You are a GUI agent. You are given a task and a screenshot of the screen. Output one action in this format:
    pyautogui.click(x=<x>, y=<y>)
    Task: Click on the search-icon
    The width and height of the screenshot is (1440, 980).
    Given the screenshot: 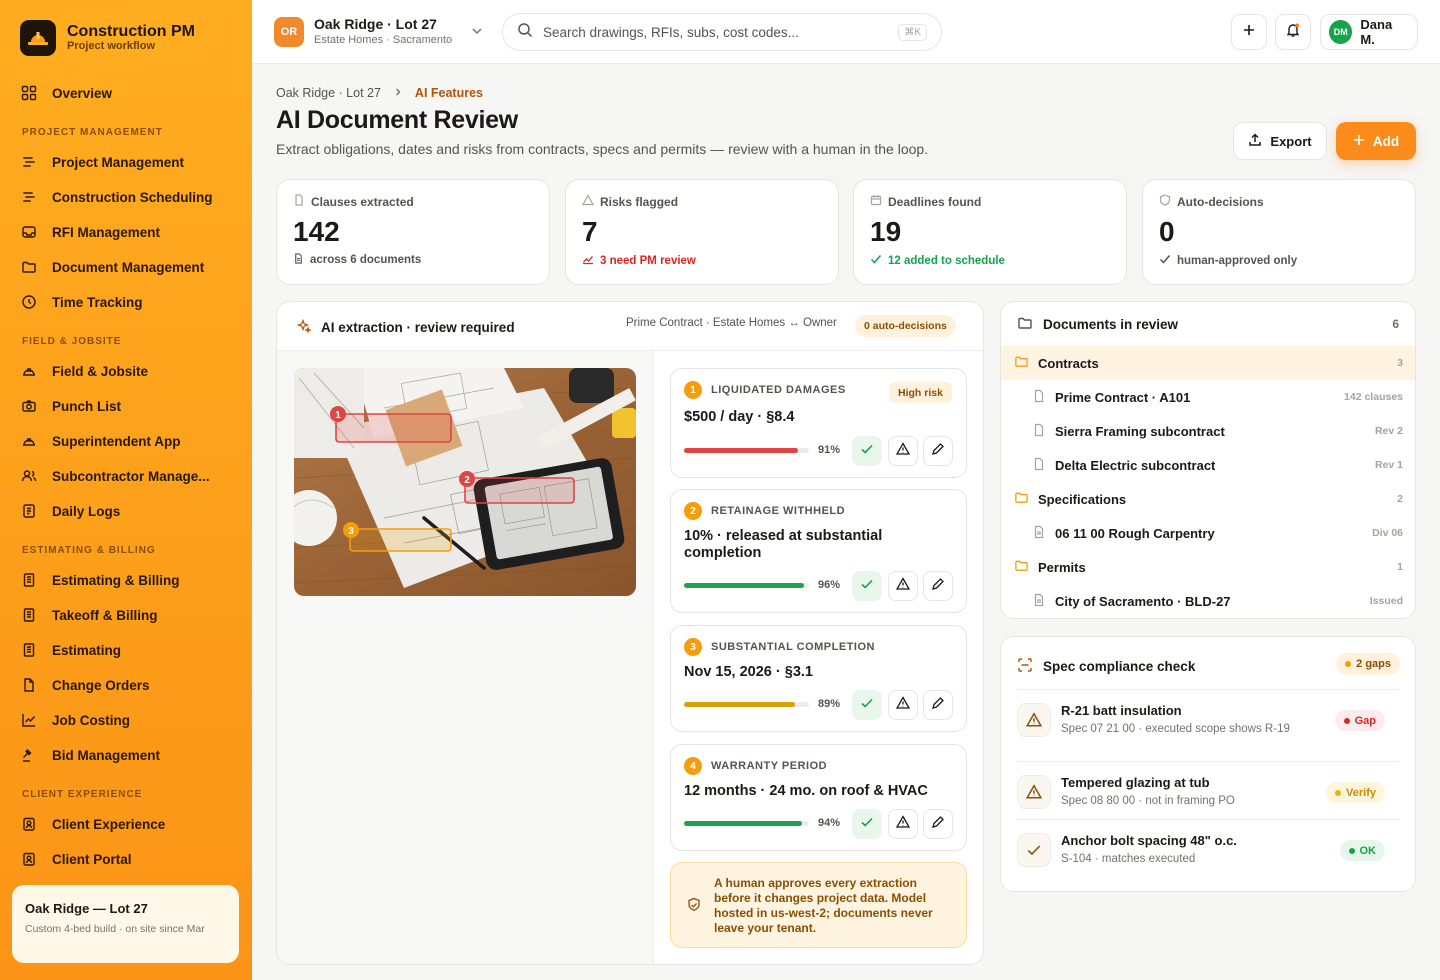 What is the action you would take?
    pyautogui.click(x=525, y=32)
    